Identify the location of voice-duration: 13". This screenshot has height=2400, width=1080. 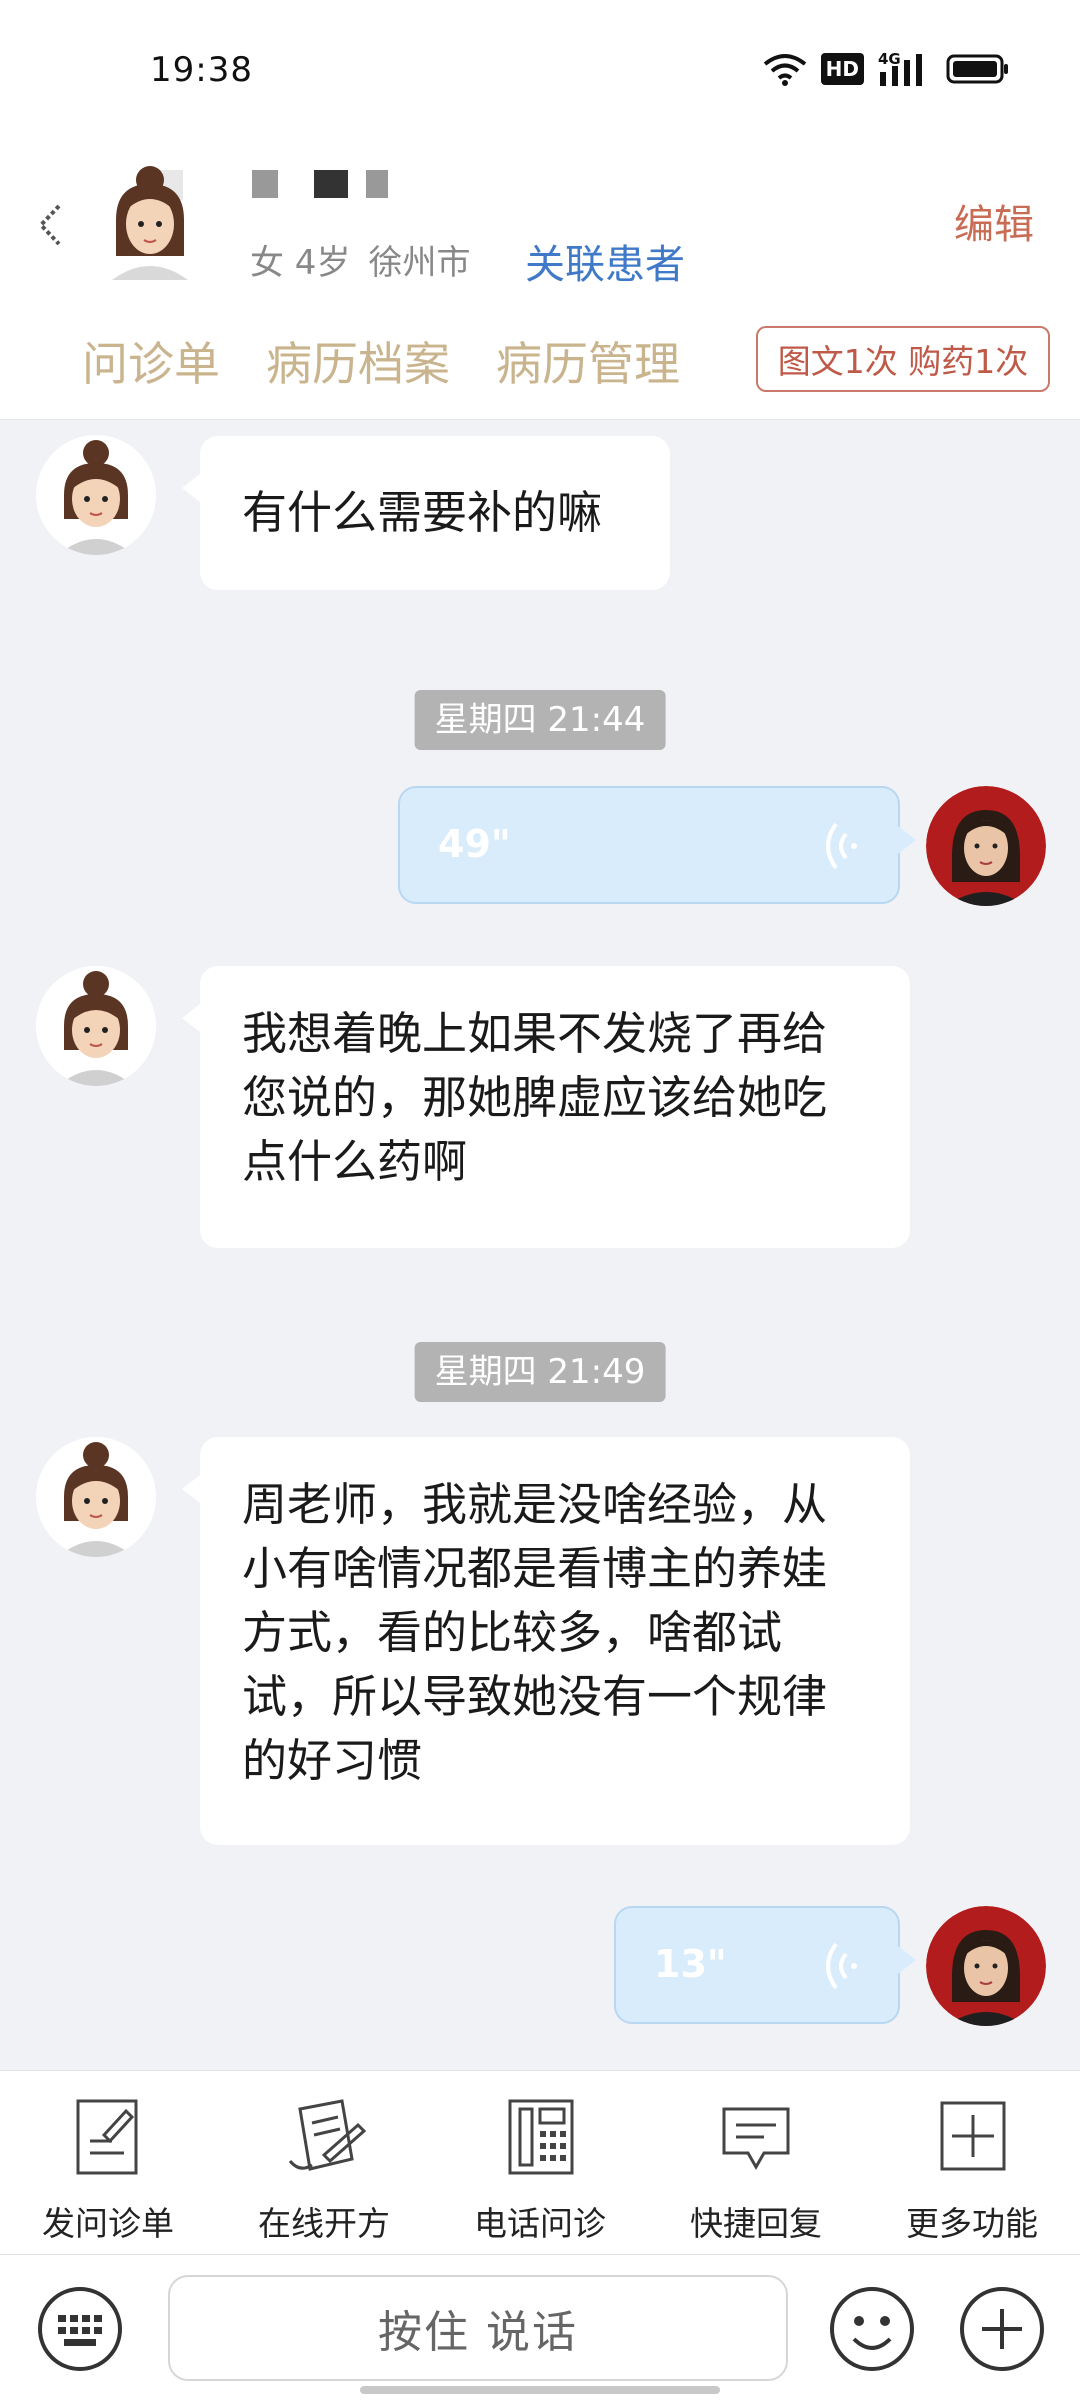
(690, 1964).